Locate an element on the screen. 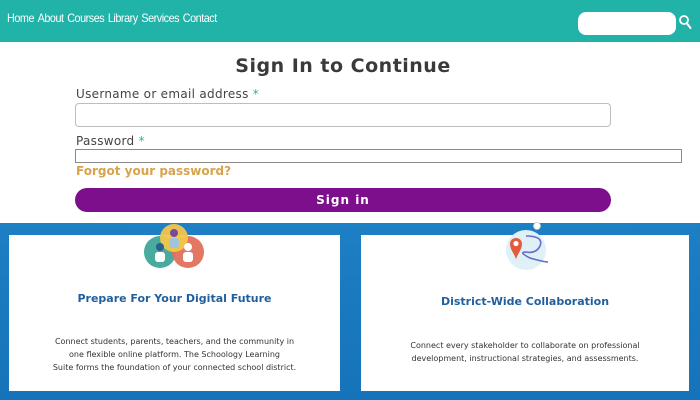  username-label-text: Username or email address is located at coordinates (162, 94).